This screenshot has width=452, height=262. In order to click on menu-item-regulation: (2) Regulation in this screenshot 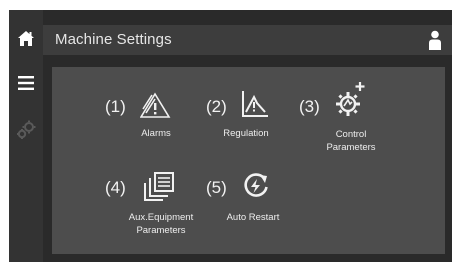, I will do `click(249, 119)`.